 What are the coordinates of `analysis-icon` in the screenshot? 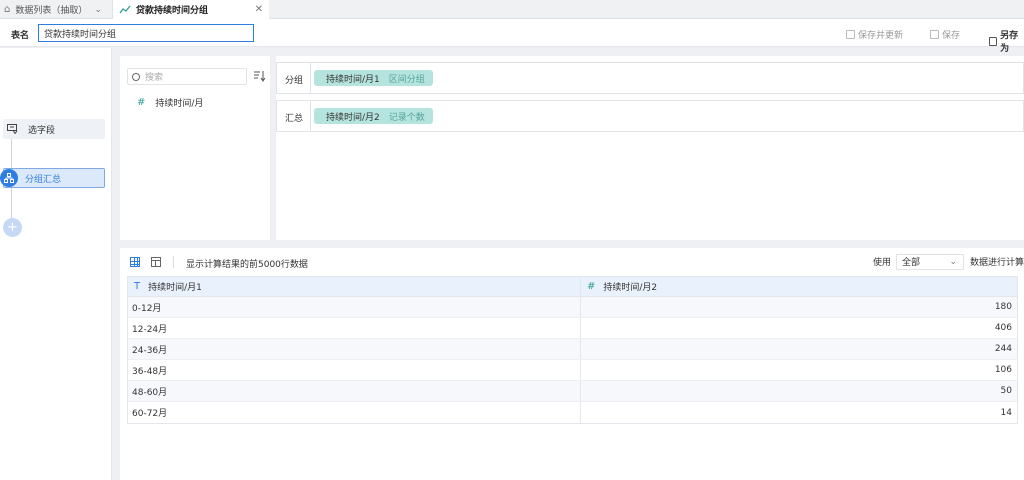 It's located at (125, 9).